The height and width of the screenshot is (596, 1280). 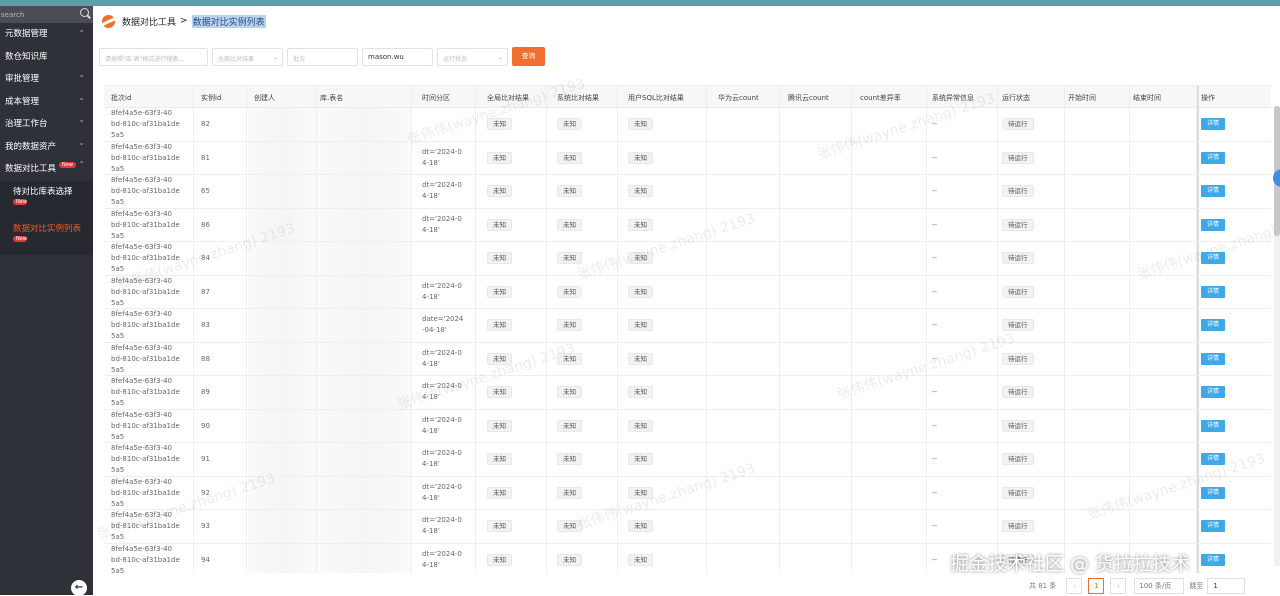 I want to click on prev-page-icon: ‹, so click(x=1074, y=586).